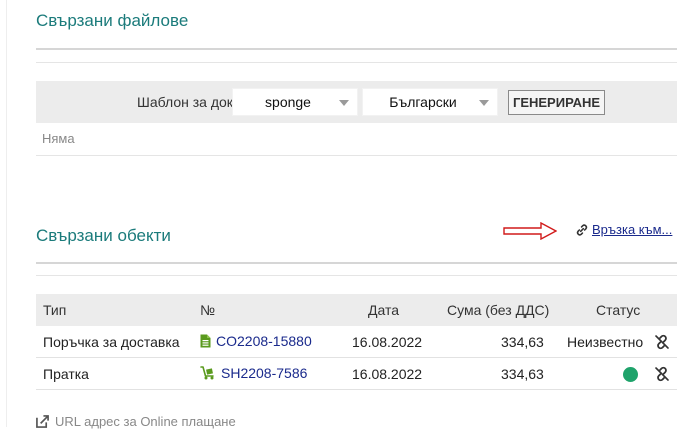  What do you see at coordinates (356, 275) in the screenshot?
I see `objects-divider` at bounding box center [356, 275].